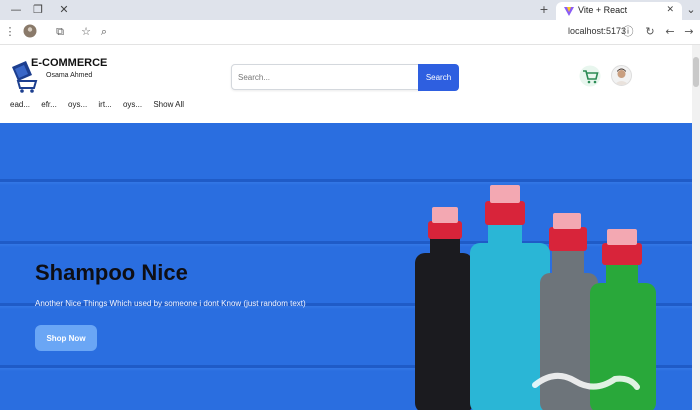 The image size is (700, 410). What do you see at coordinates (590, 76) in the screenshot?
I see `cart-icon` at bounding box center [590, 76].